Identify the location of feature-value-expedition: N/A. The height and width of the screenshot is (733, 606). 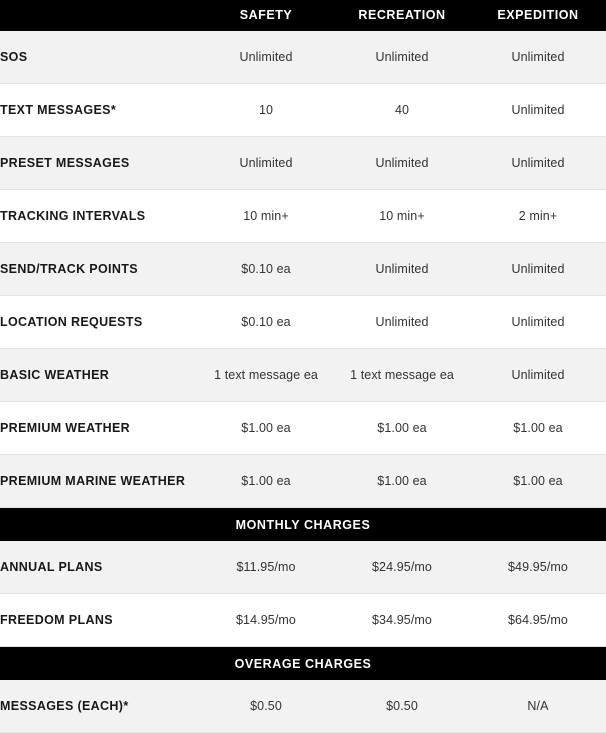
(538, 706).